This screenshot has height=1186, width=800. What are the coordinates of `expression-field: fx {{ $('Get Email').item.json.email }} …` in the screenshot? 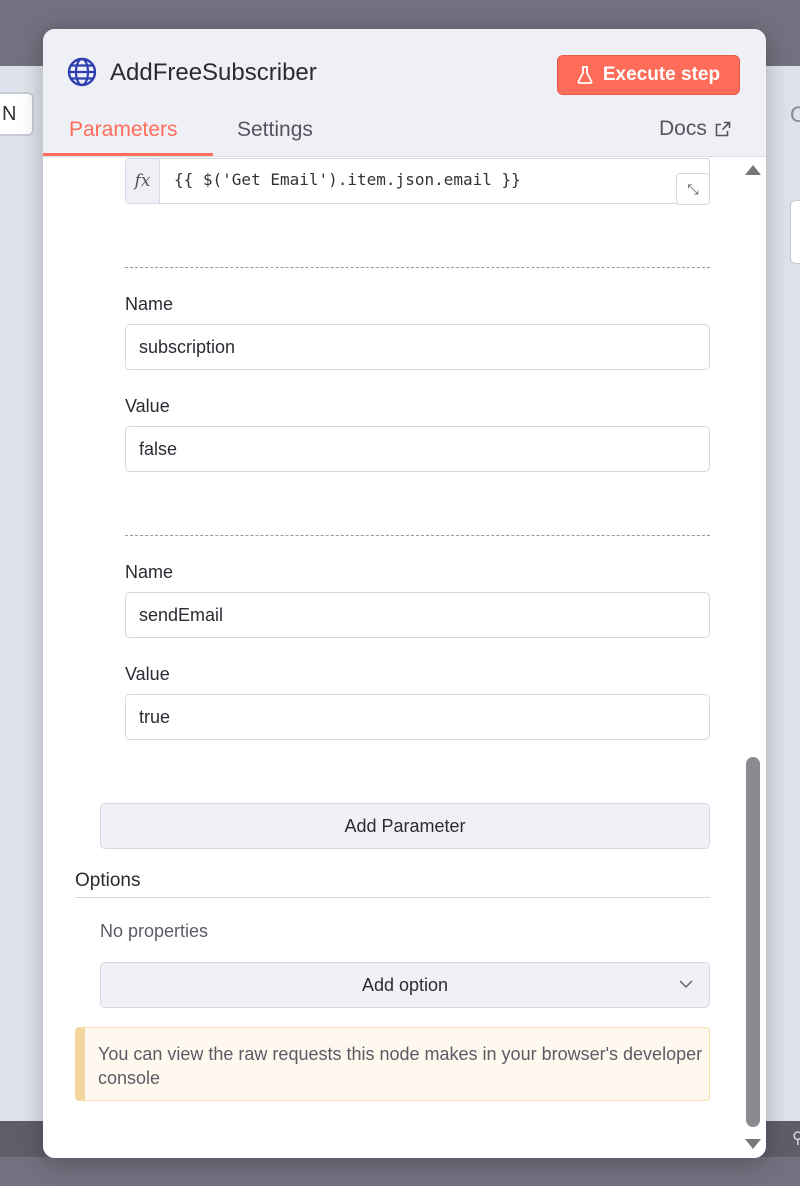 It's located at (417, 181).